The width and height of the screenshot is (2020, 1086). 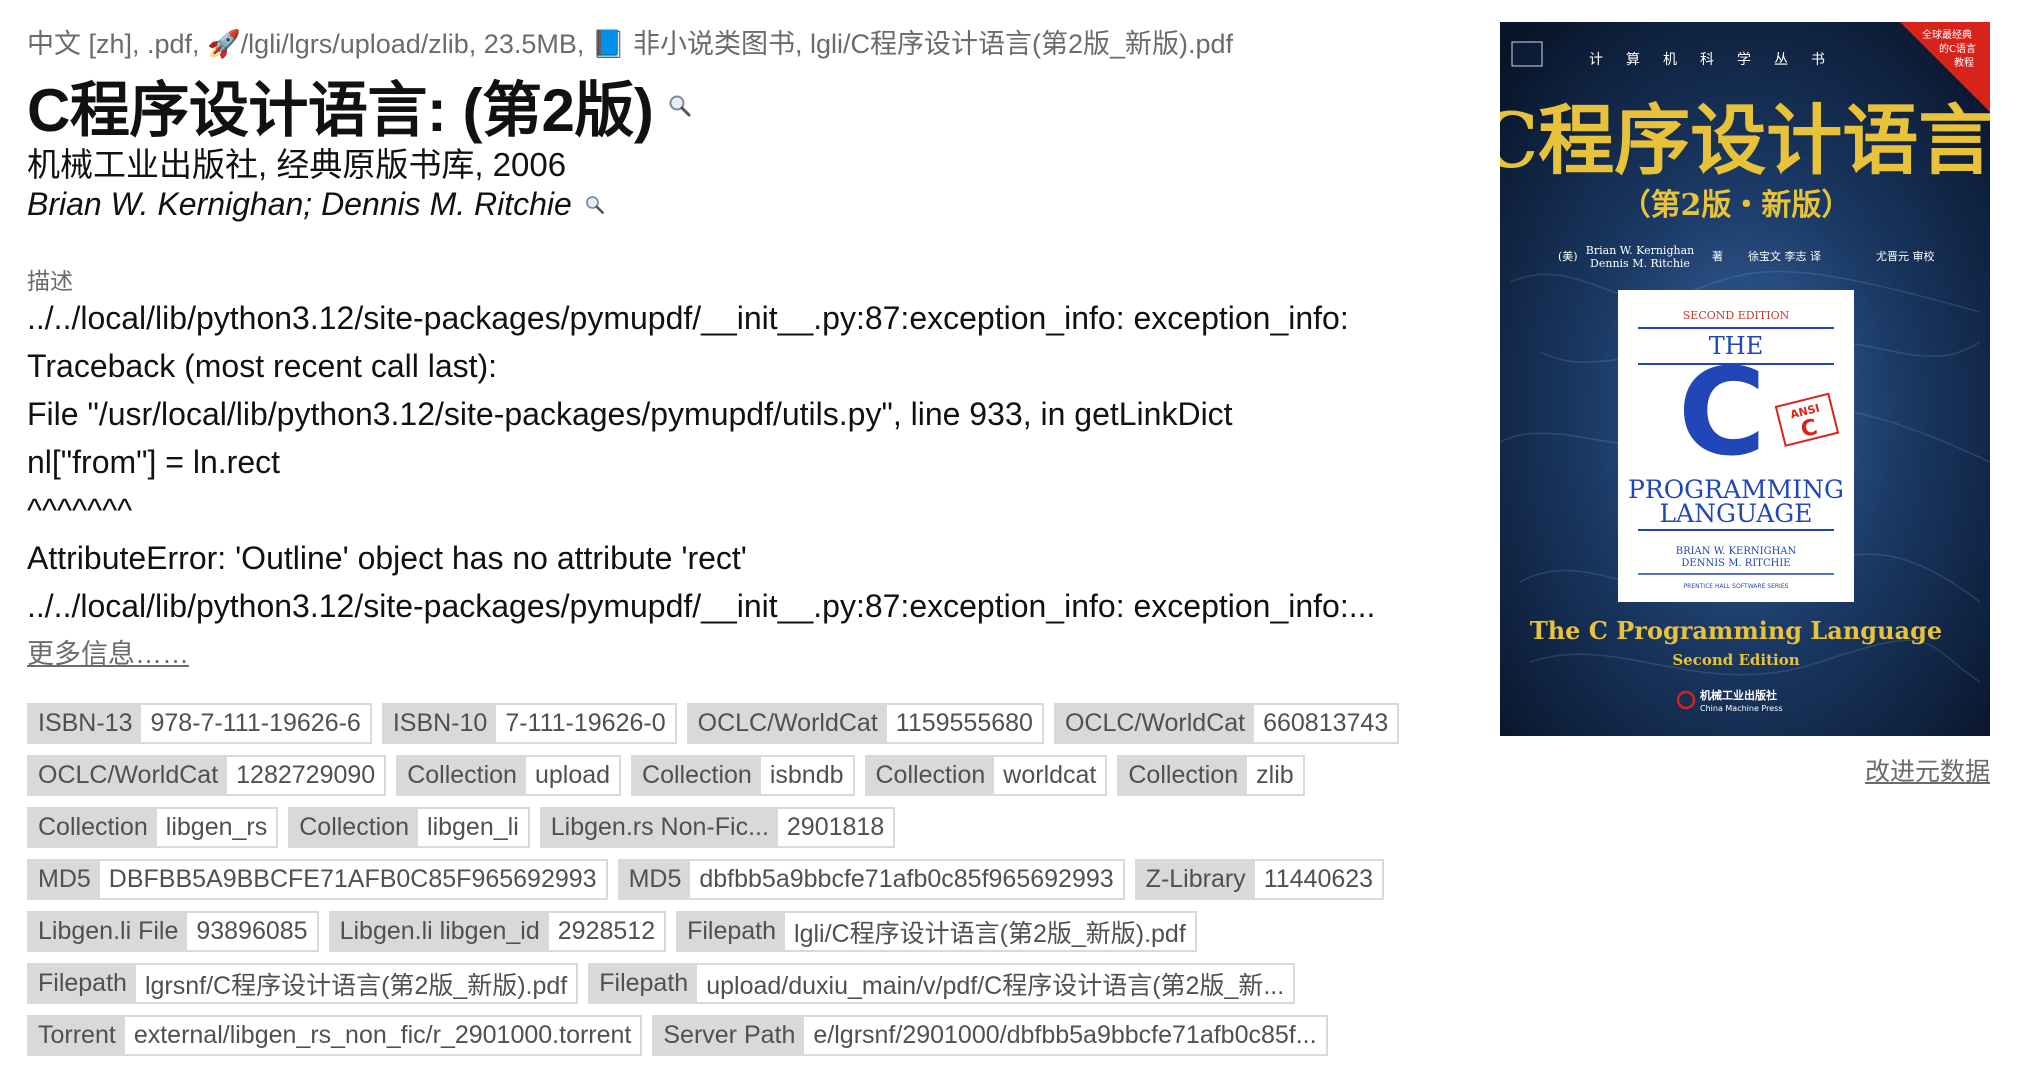 What do you see at coordinates (1195, 879) in the screenshot?
I see `tag-key: Z-Library` at bounding box center [1195, 879].